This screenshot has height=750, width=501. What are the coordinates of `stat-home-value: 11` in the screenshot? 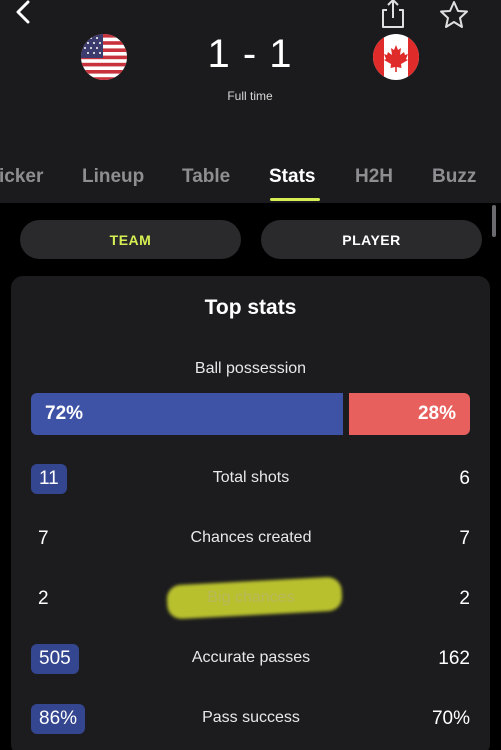 It's located at (49, 479).